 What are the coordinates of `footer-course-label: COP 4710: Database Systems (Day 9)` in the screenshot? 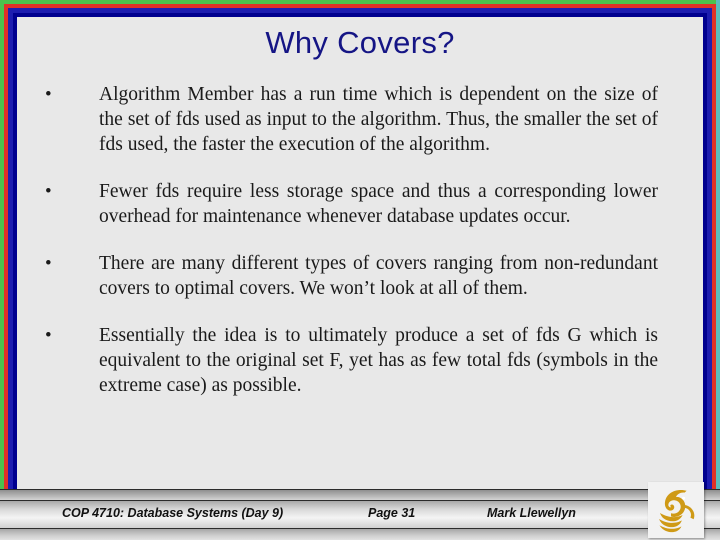 It's located at (173, 513).